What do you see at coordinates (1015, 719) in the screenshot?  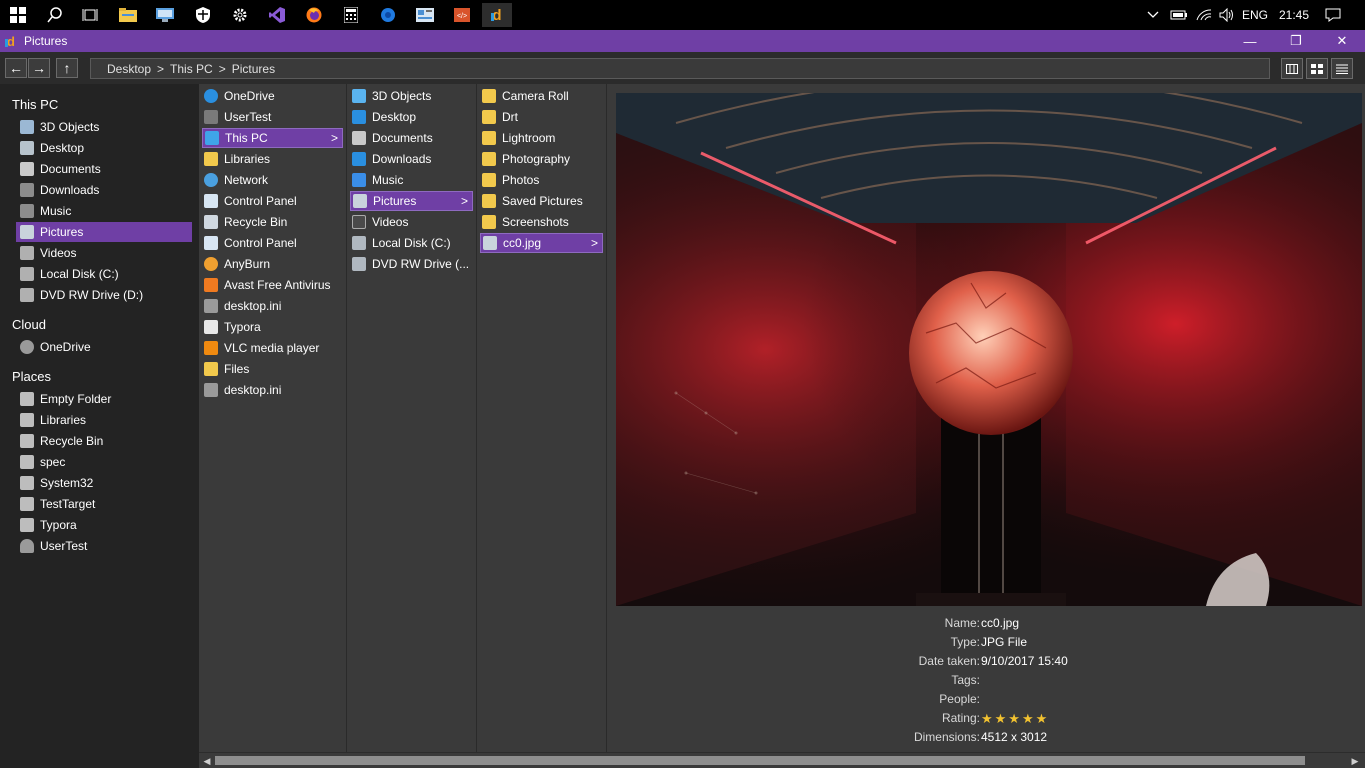 I see `rating-stars: ★★★★★` at bounding box center [1015, 719].